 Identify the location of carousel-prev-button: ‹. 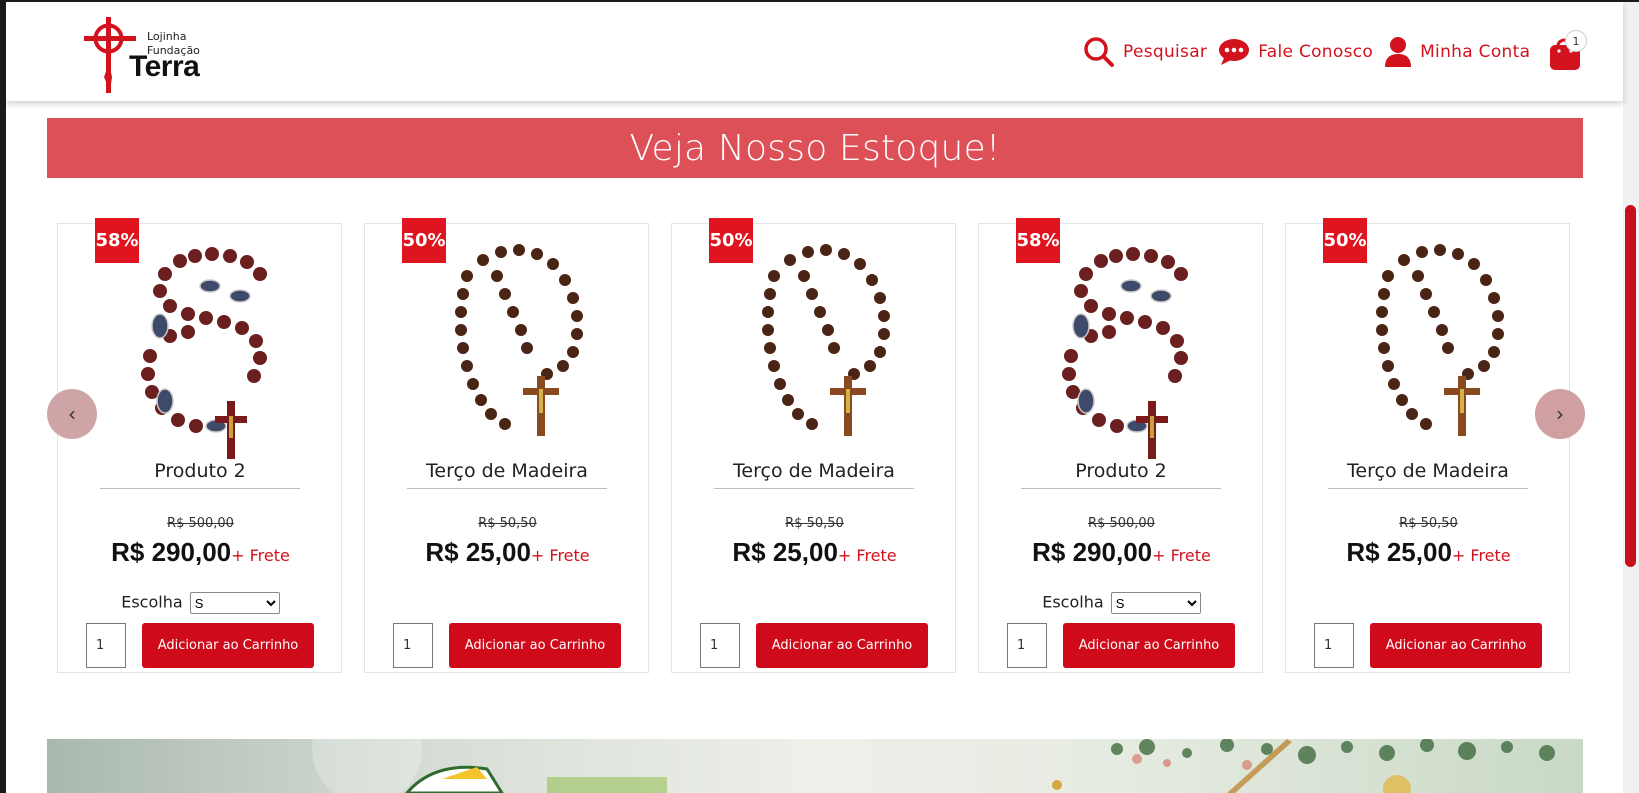
(72, 414).